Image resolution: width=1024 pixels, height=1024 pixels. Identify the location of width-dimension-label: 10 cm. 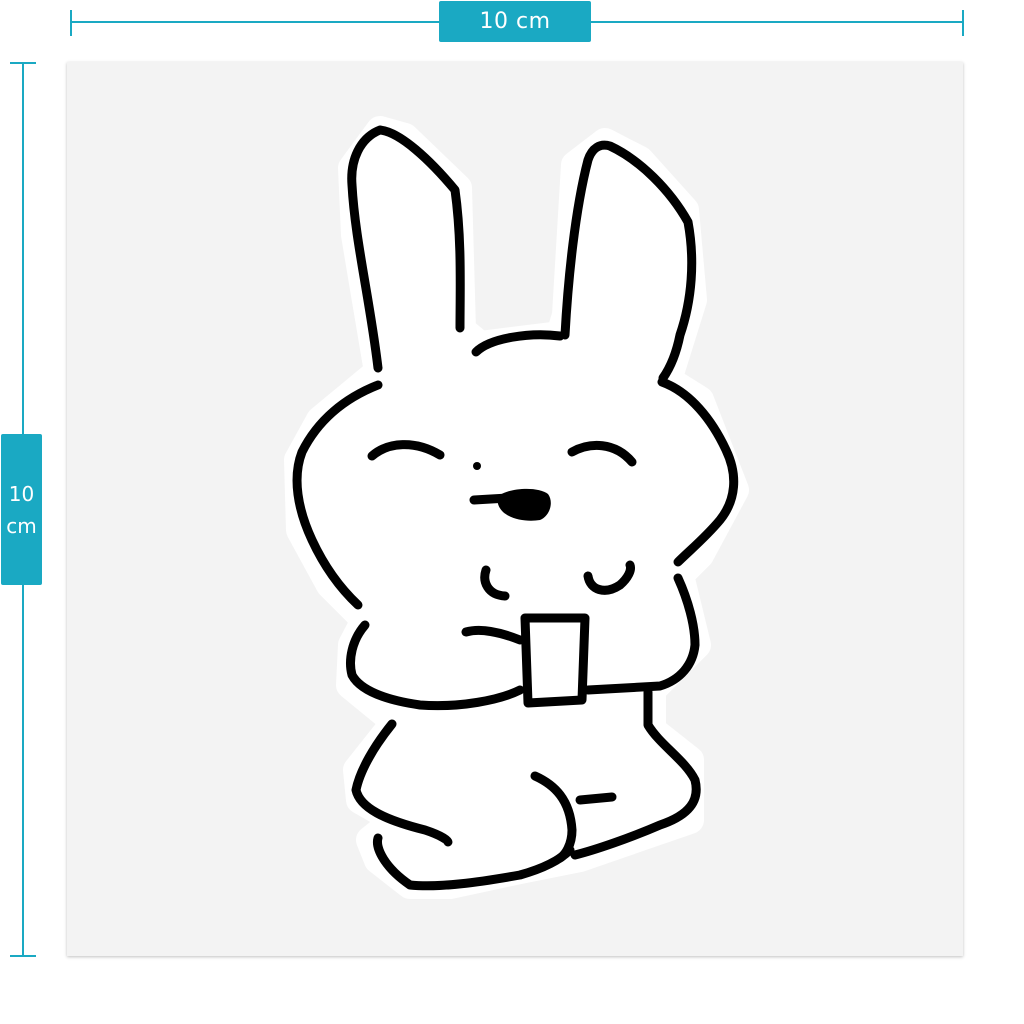
(515, 21).